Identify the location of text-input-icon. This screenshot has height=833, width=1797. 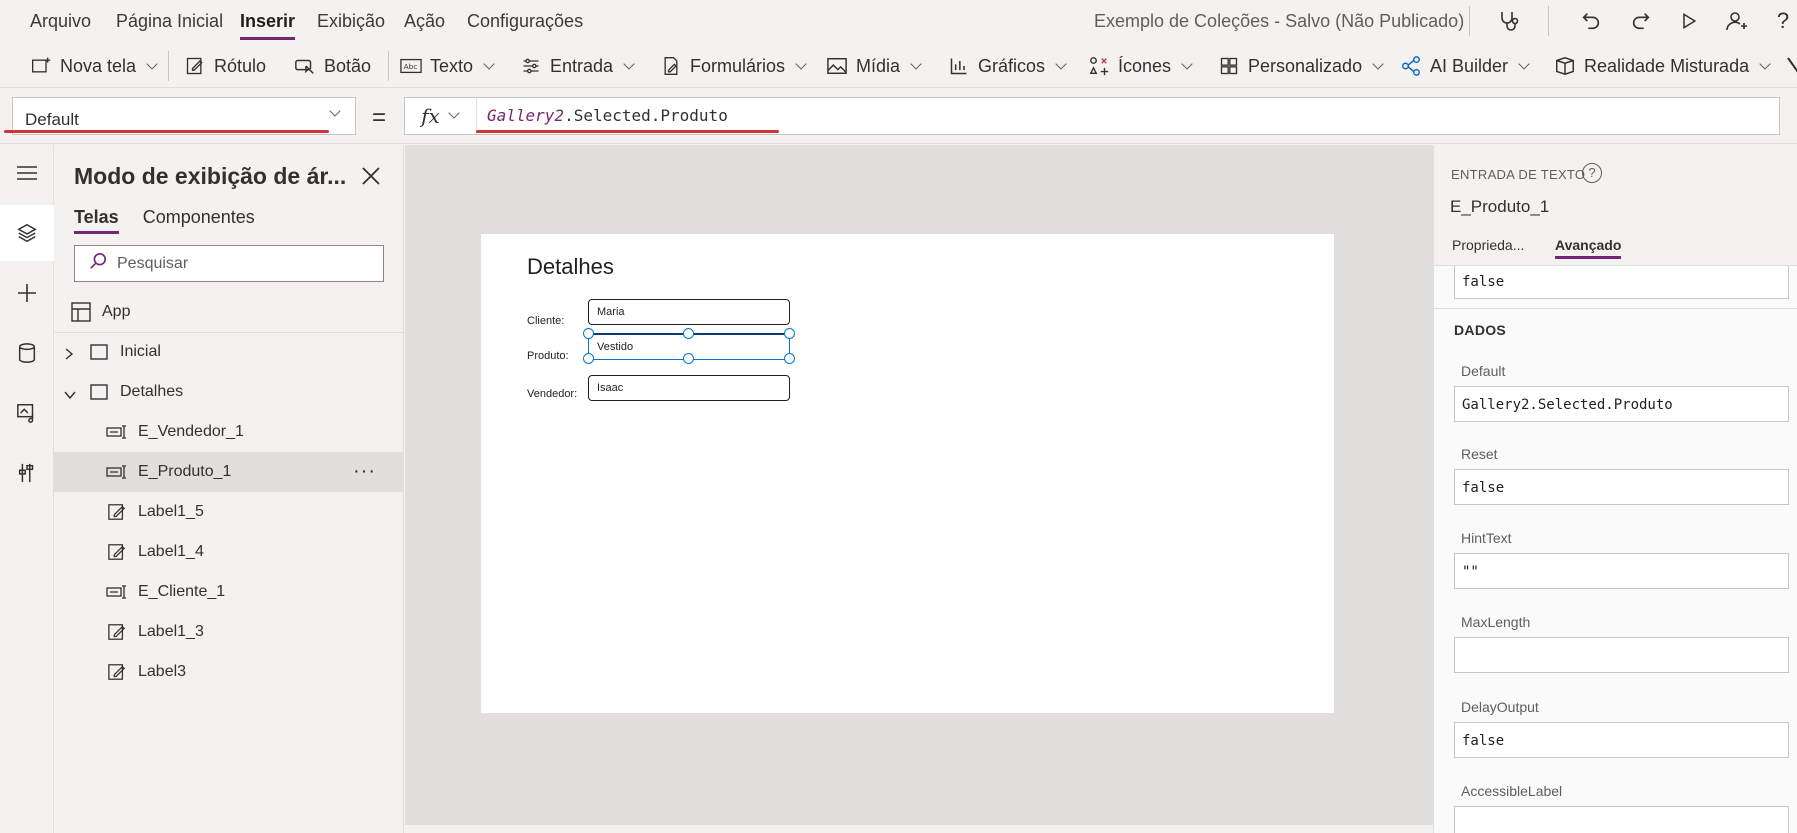
(117, 432).